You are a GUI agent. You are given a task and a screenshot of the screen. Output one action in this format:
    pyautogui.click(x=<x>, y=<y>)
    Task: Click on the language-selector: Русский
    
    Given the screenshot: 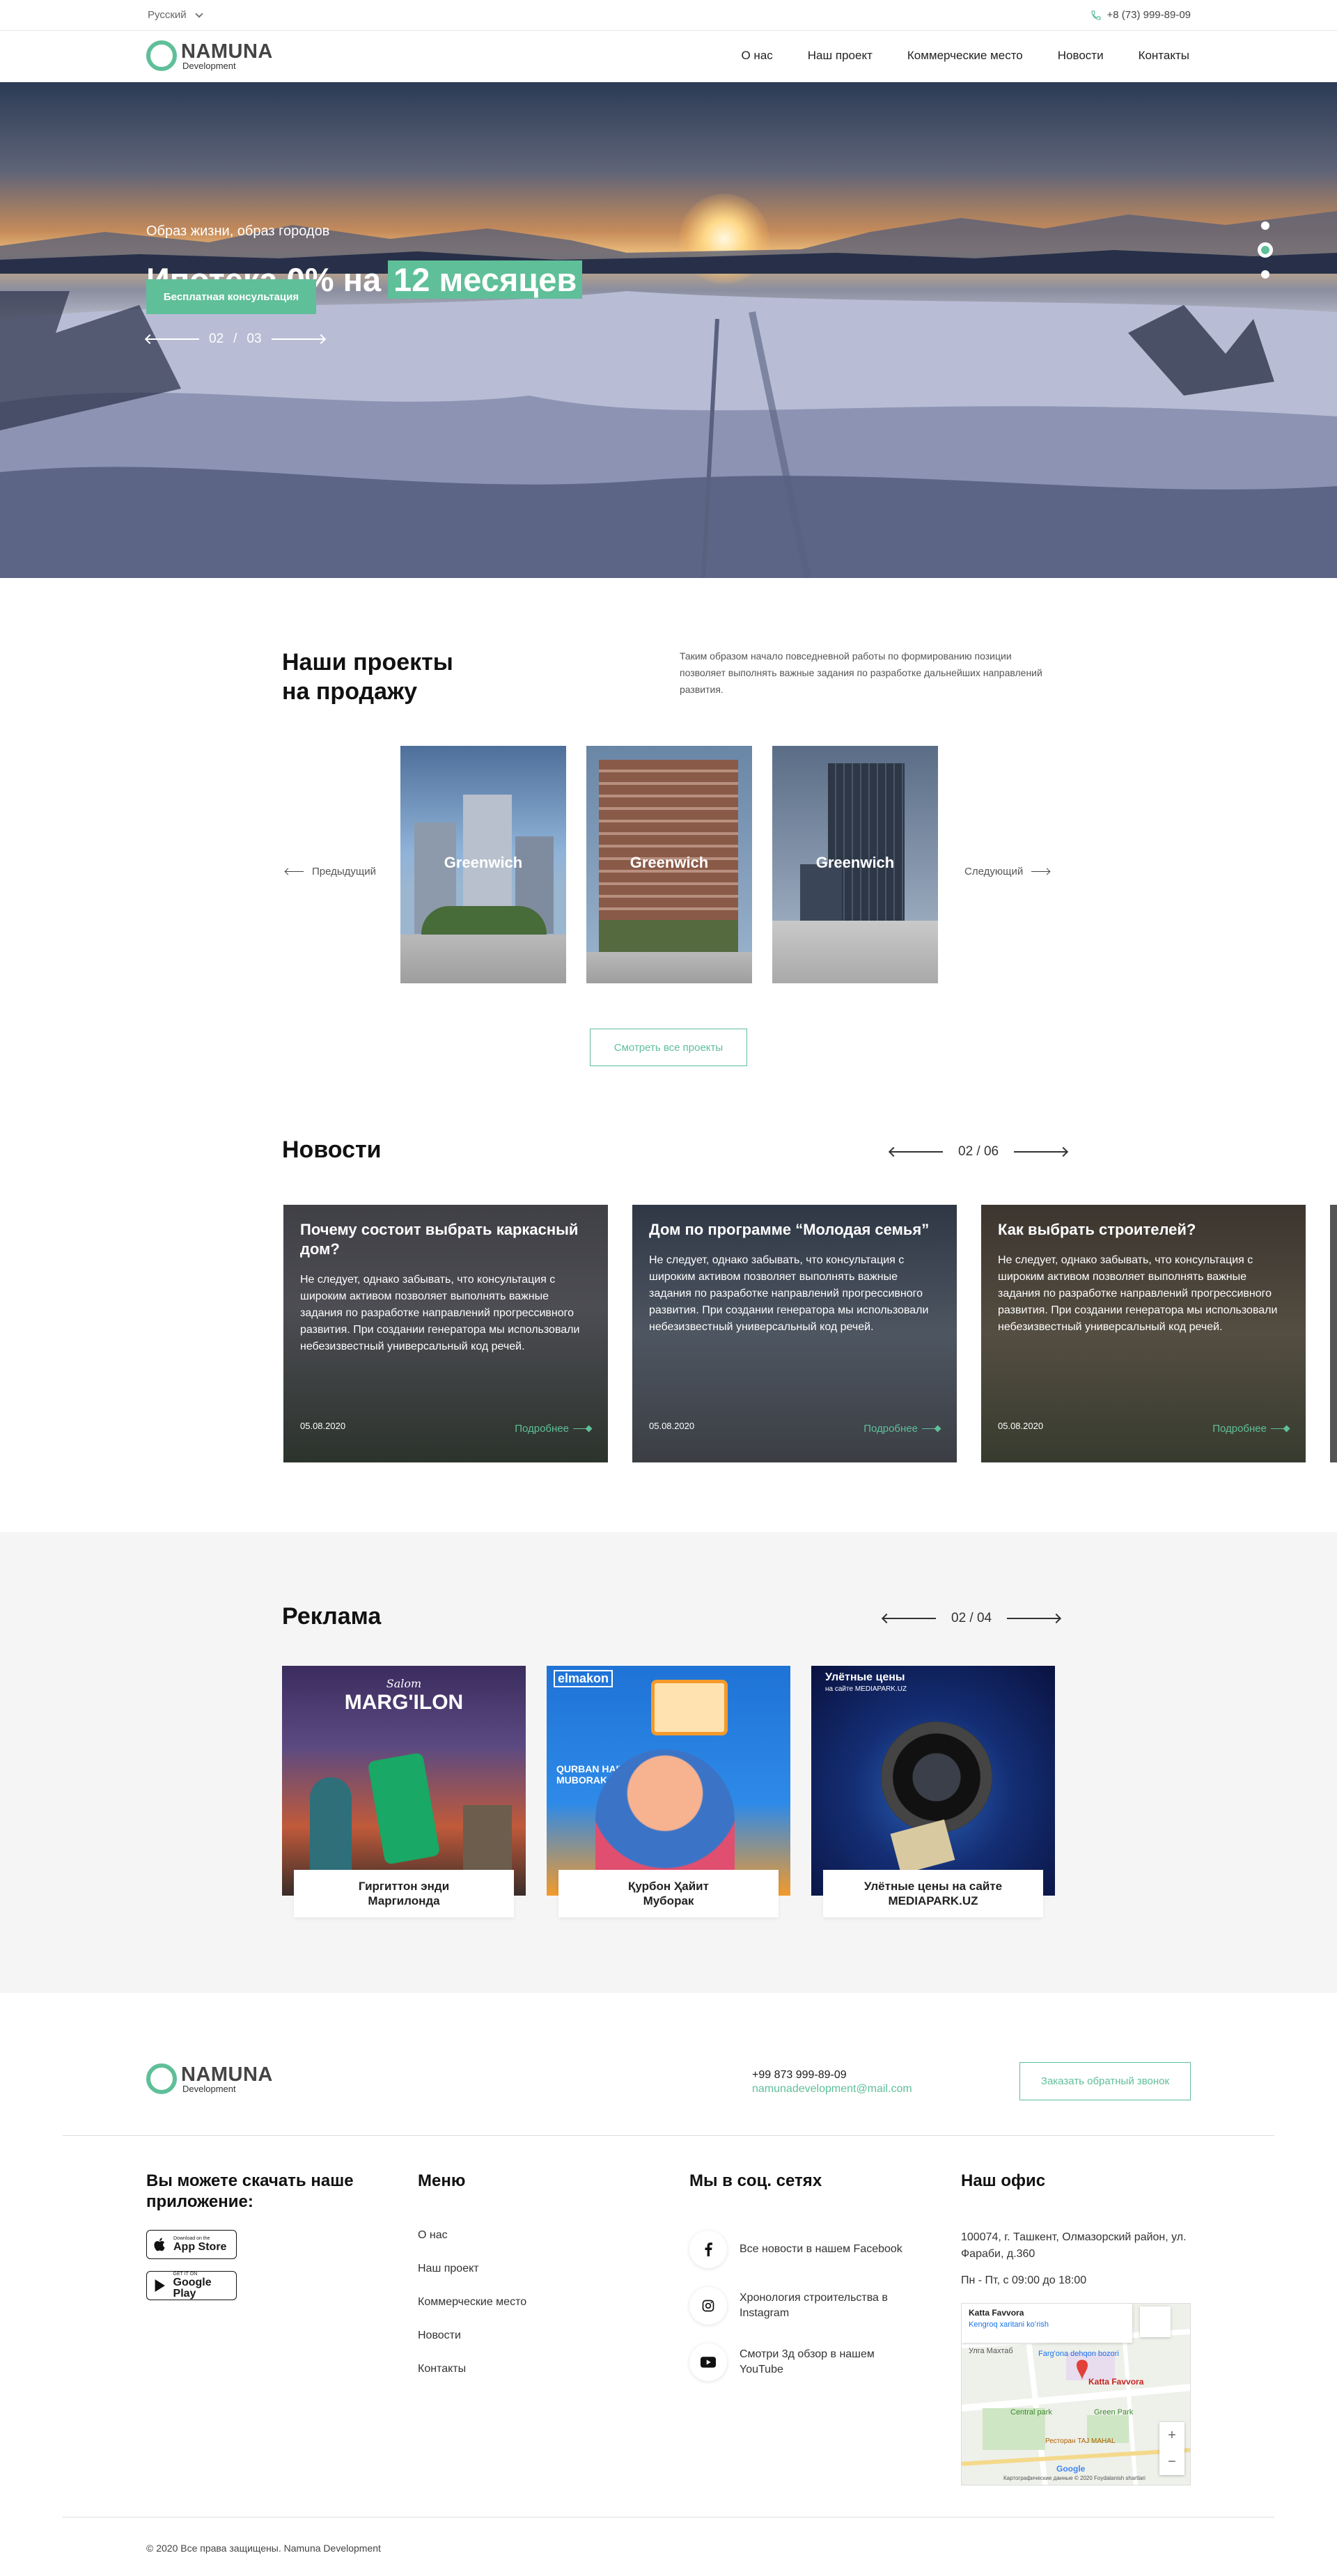 What is the action you would take?
    pyautogui.click(x=176, y=15)
    